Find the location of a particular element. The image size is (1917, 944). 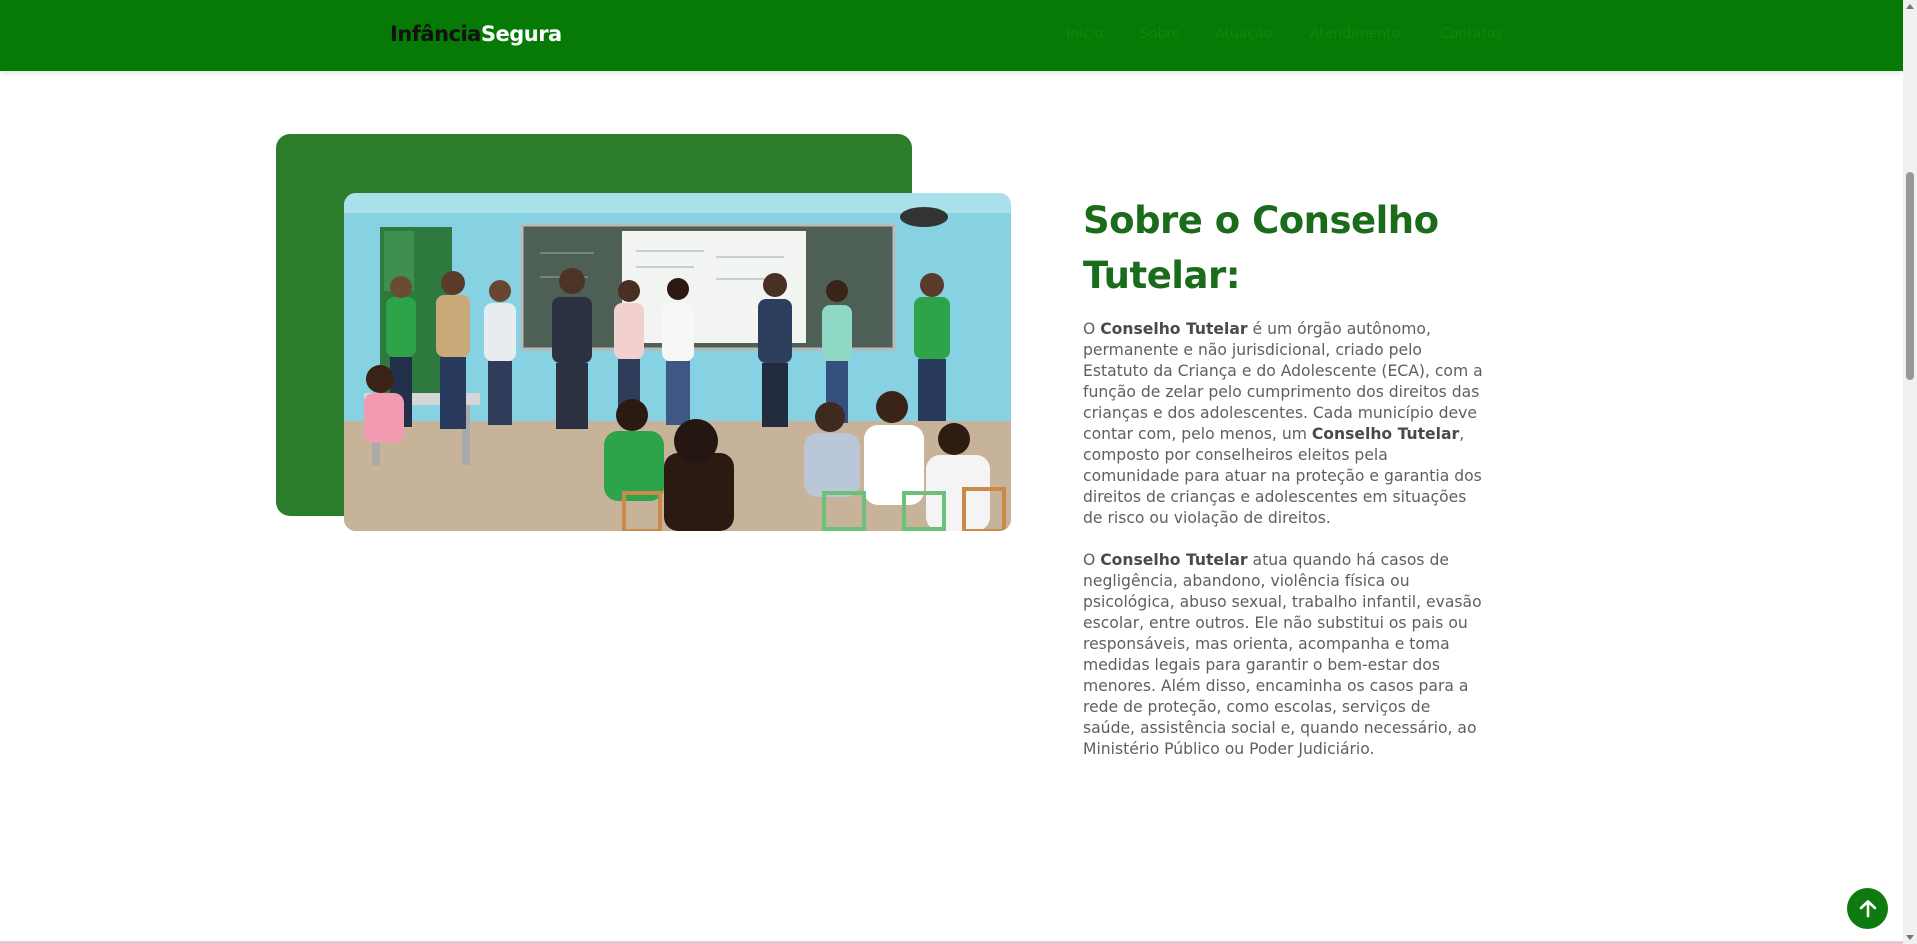

nav-link-atendimento: Atendimento is located at coordinates (1355, 34).